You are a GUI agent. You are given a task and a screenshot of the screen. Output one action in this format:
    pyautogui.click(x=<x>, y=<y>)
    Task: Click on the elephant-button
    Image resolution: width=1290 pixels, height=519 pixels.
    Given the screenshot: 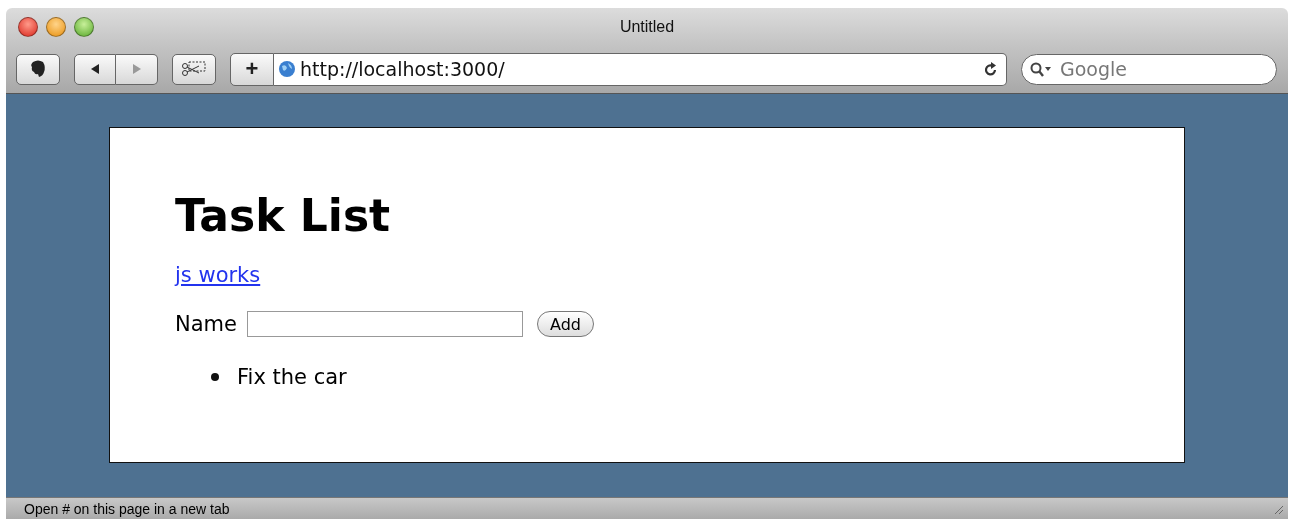 What is the action you would take?
    pyautogui.click(x=38, y=69)
    